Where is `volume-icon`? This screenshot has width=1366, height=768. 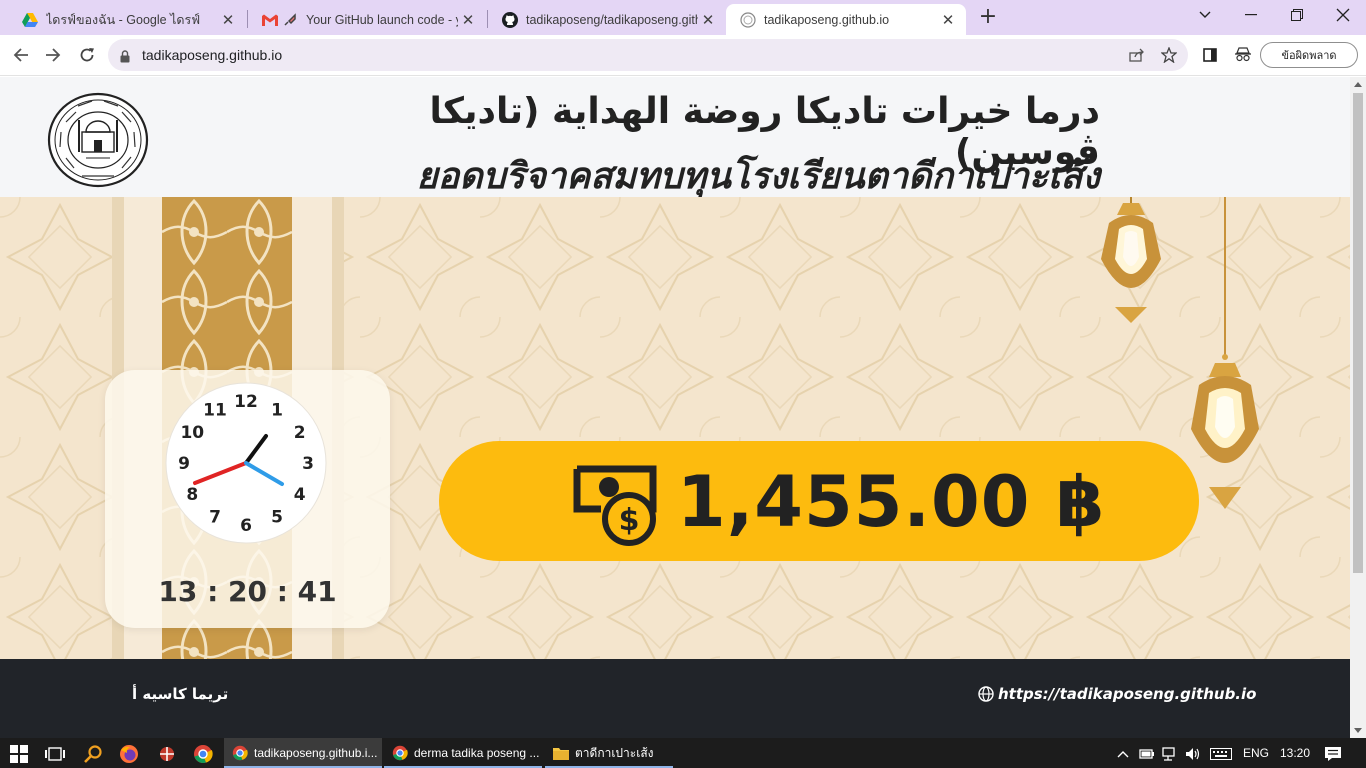
volume-icon is located at coordinates (1193, 754).